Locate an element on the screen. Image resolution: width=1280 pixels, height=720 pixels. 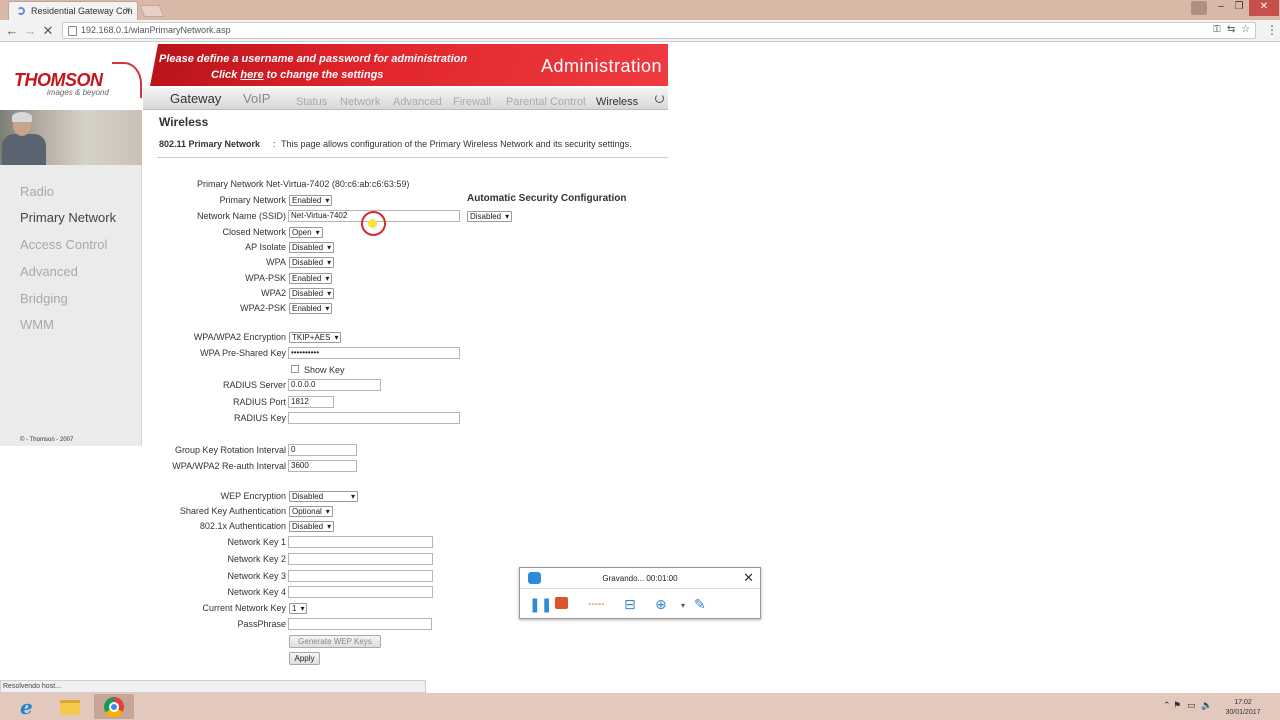
zoom-icon: ⊕ is located at coordinates (661, 604).